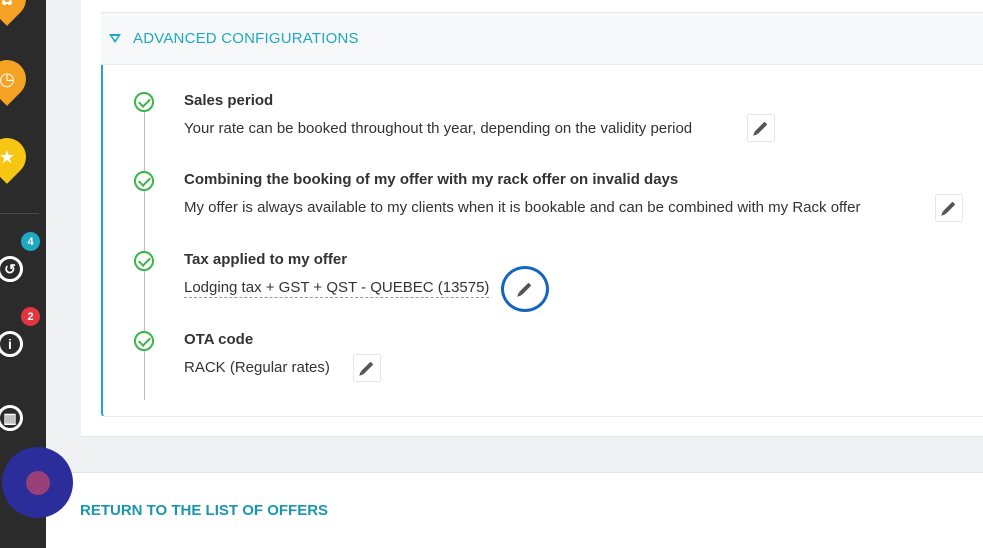 The height and width of the screenshot is (548, 983). I want to click on step-title: Sales period, so click(229, 100).